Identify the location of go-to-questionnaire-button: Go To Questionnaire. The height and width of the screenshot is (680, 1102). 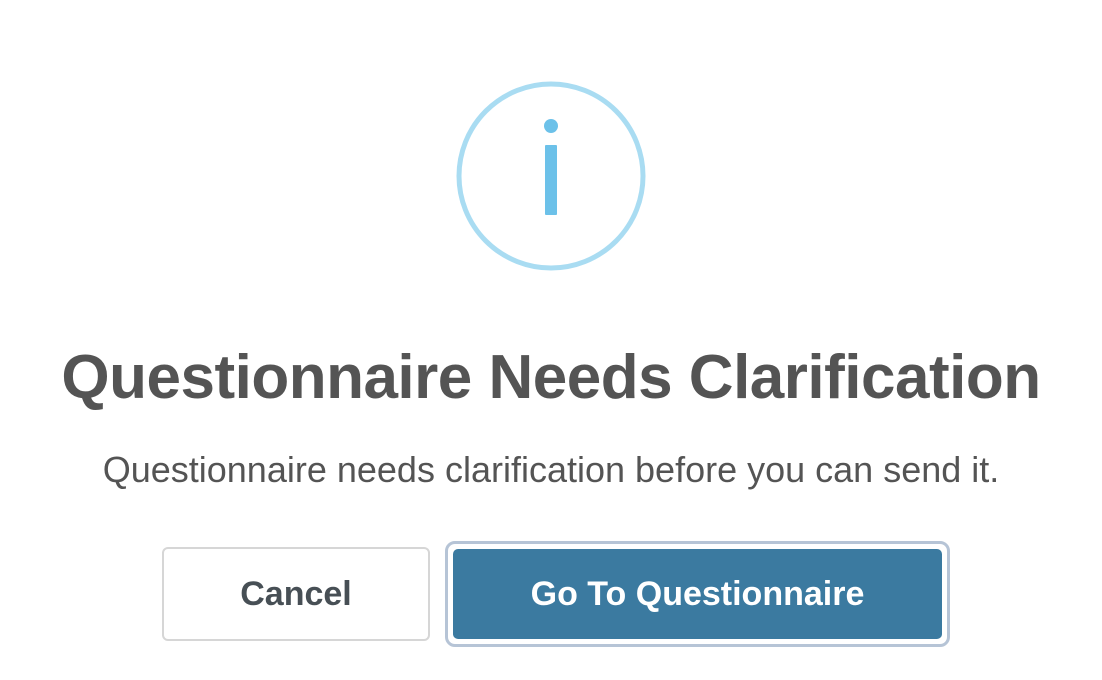
(697, 594).